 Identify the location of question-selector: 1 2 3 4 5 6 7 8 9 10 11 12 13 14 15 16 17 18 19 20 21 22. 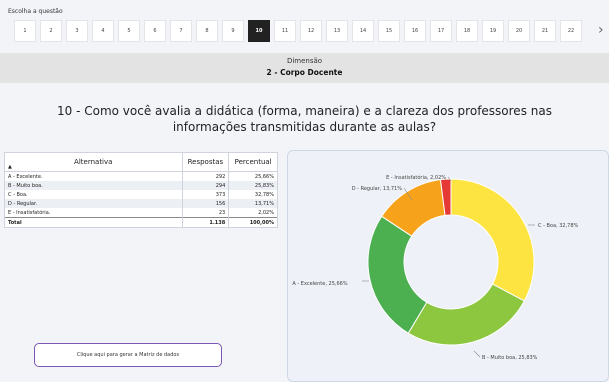
(298, 31).